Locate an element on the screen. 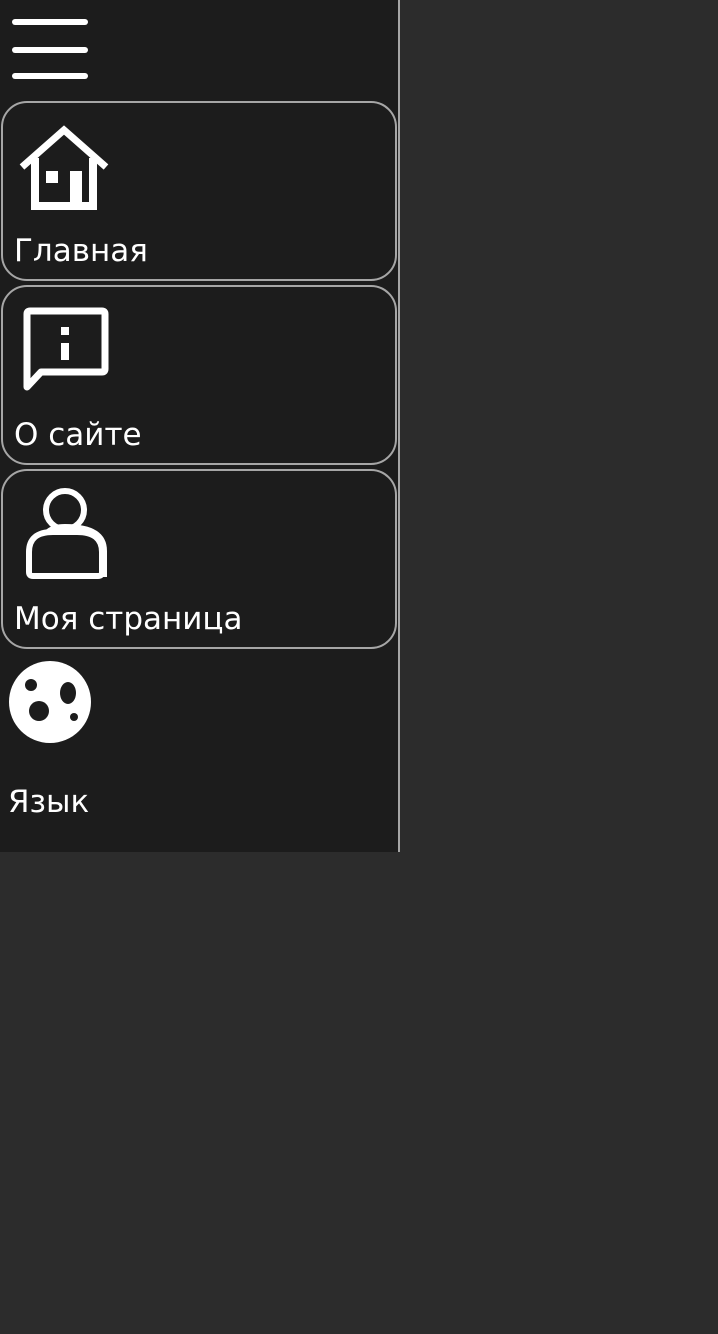  hamburger-menu-icon is located at coordinates (50, 22).